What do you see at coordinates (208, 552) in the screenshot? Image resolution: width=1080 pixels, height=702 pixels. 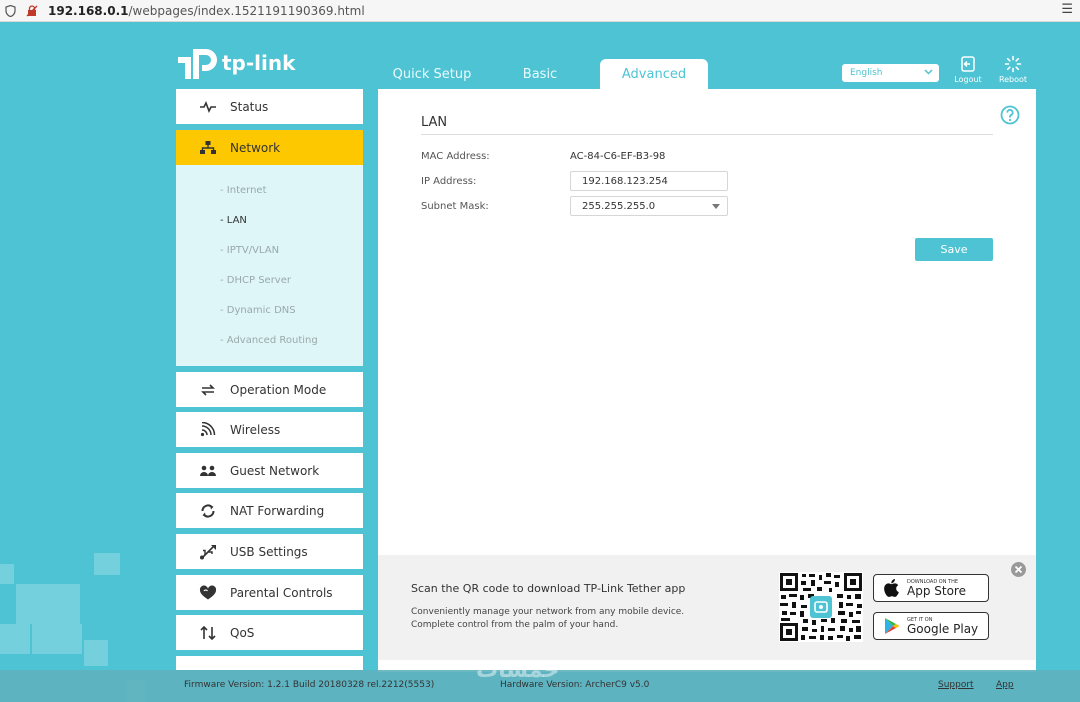 I see `usb-icon` at bounding box center [208, 552].